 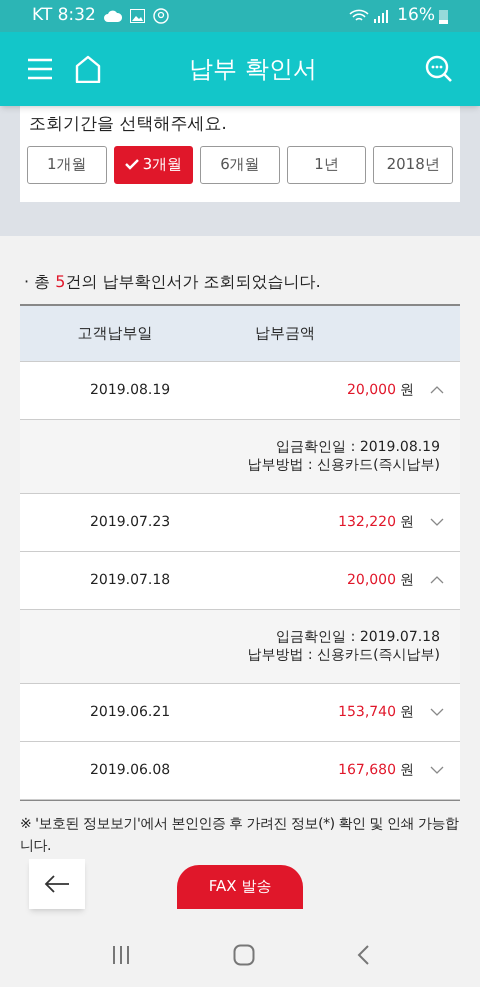 I want to click on payment-date: 2019.06.21, so click(x=130, y=712).